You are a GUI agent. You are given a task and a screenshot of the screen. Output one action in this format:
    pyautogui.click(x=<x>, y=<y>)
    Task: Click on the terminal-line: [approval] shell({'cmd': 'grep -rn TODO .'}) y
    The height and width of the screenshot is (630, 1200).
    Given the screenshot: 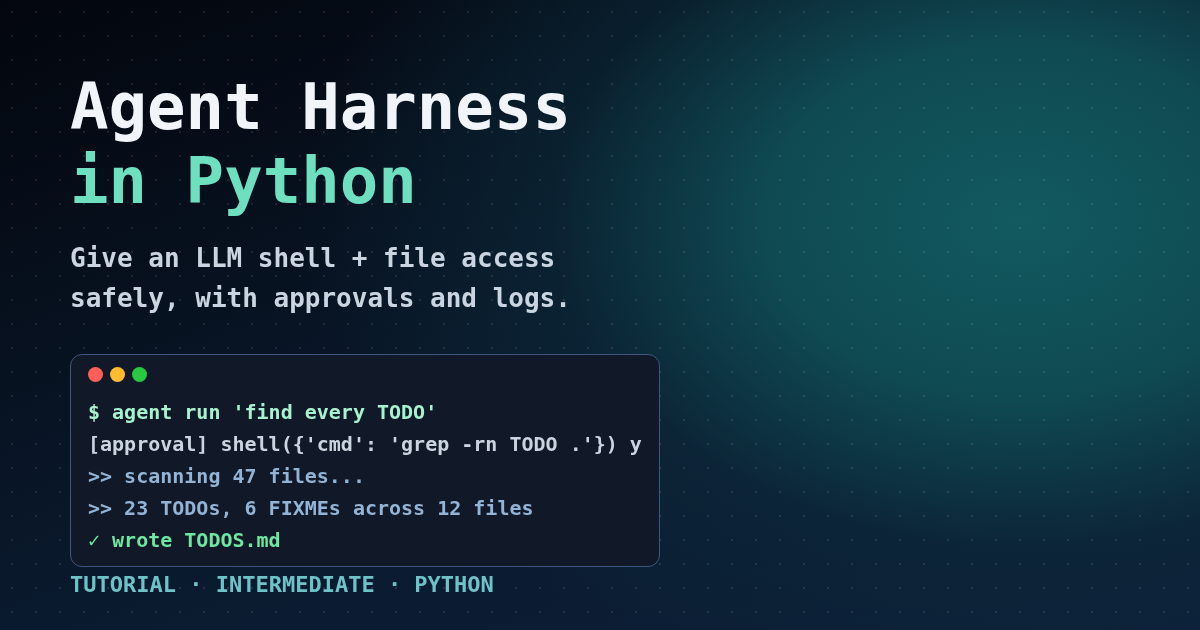 What is the action you would take?
    pyautogui.click(x=365, y=444)
    